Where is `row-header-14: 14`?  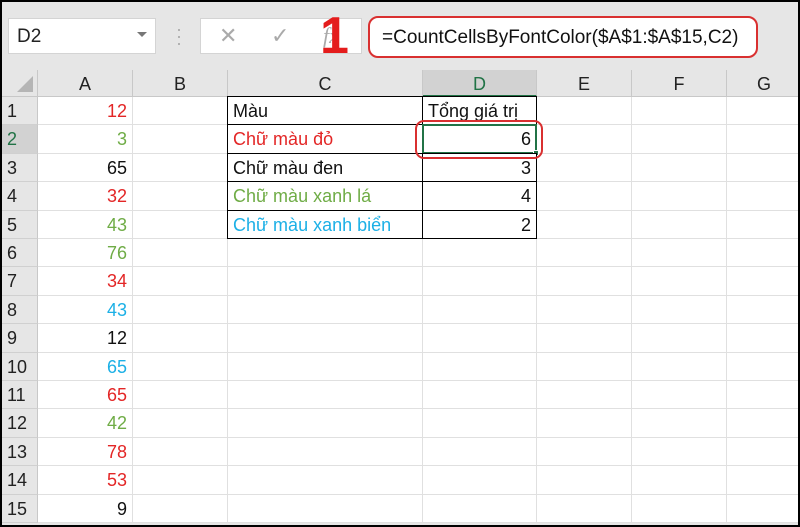
row-header-14: 14 is located at coordinates (20, 480).